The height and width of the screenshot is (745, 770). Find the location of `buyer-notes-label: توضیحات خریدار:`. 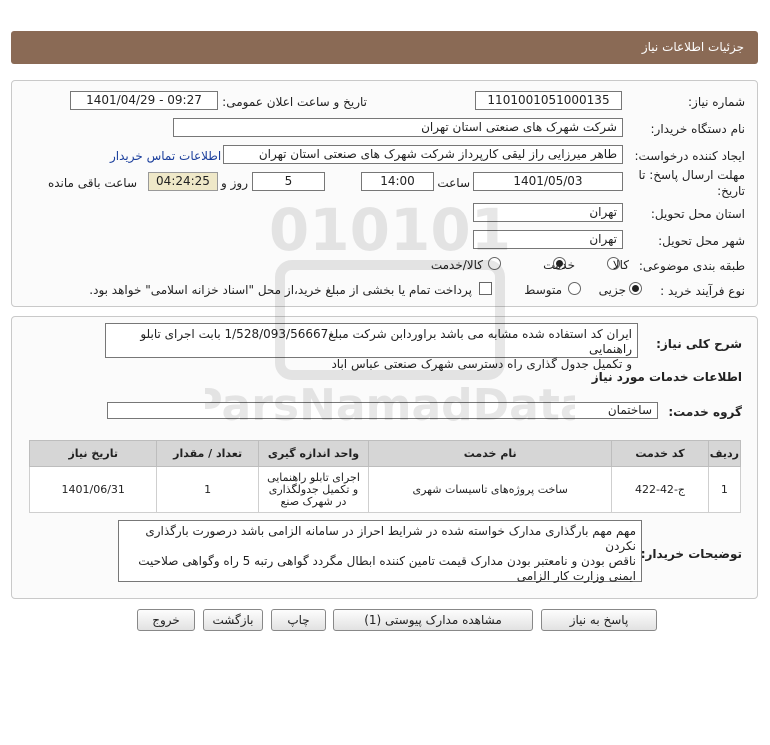

buyer-notes-label: توضیحات خریدار: is located at coordinates (691, 554).